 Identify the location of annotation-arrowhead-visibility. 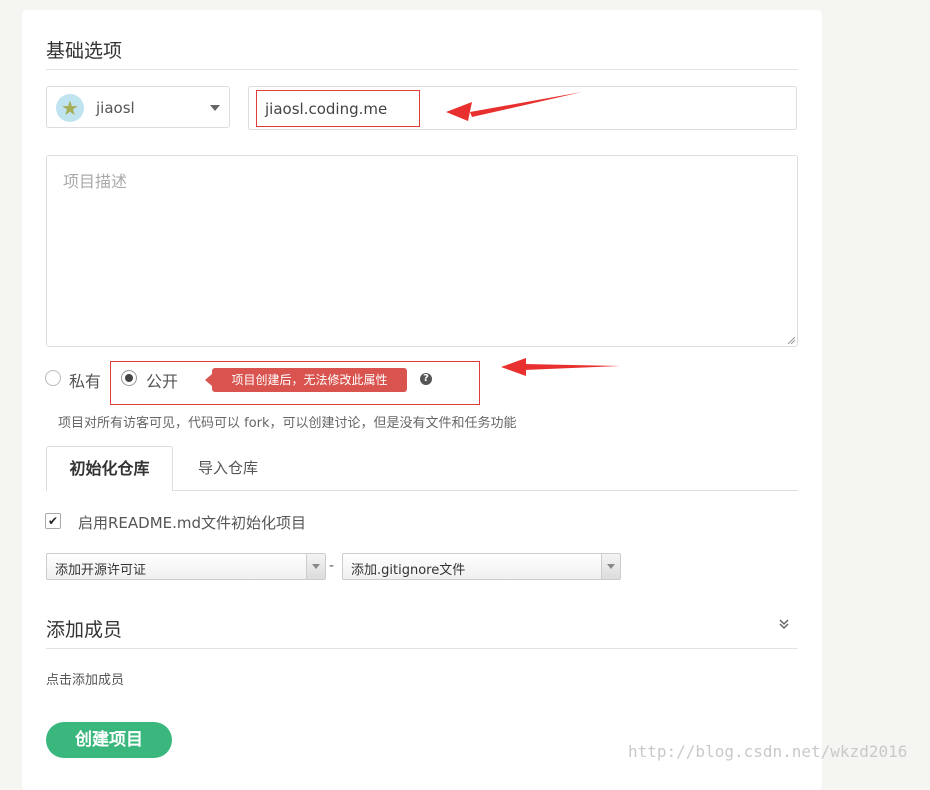
(513, 367).